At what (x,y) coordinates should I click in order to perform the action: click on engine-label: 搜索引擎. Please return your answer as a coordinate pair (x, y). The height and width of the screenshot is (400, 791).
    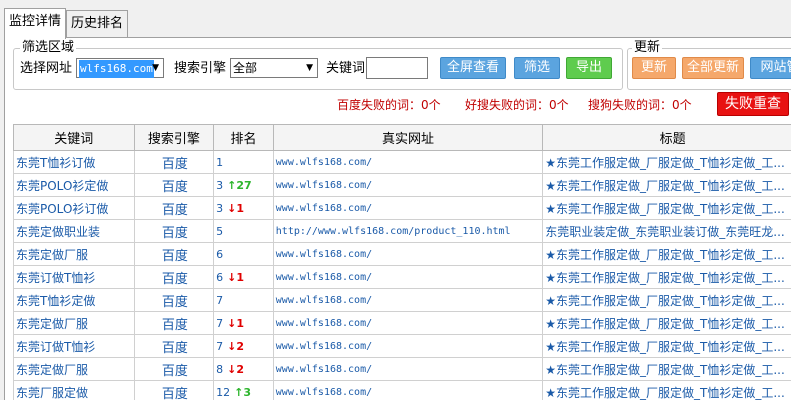
    Looking at the image, I should click on (200, 68).